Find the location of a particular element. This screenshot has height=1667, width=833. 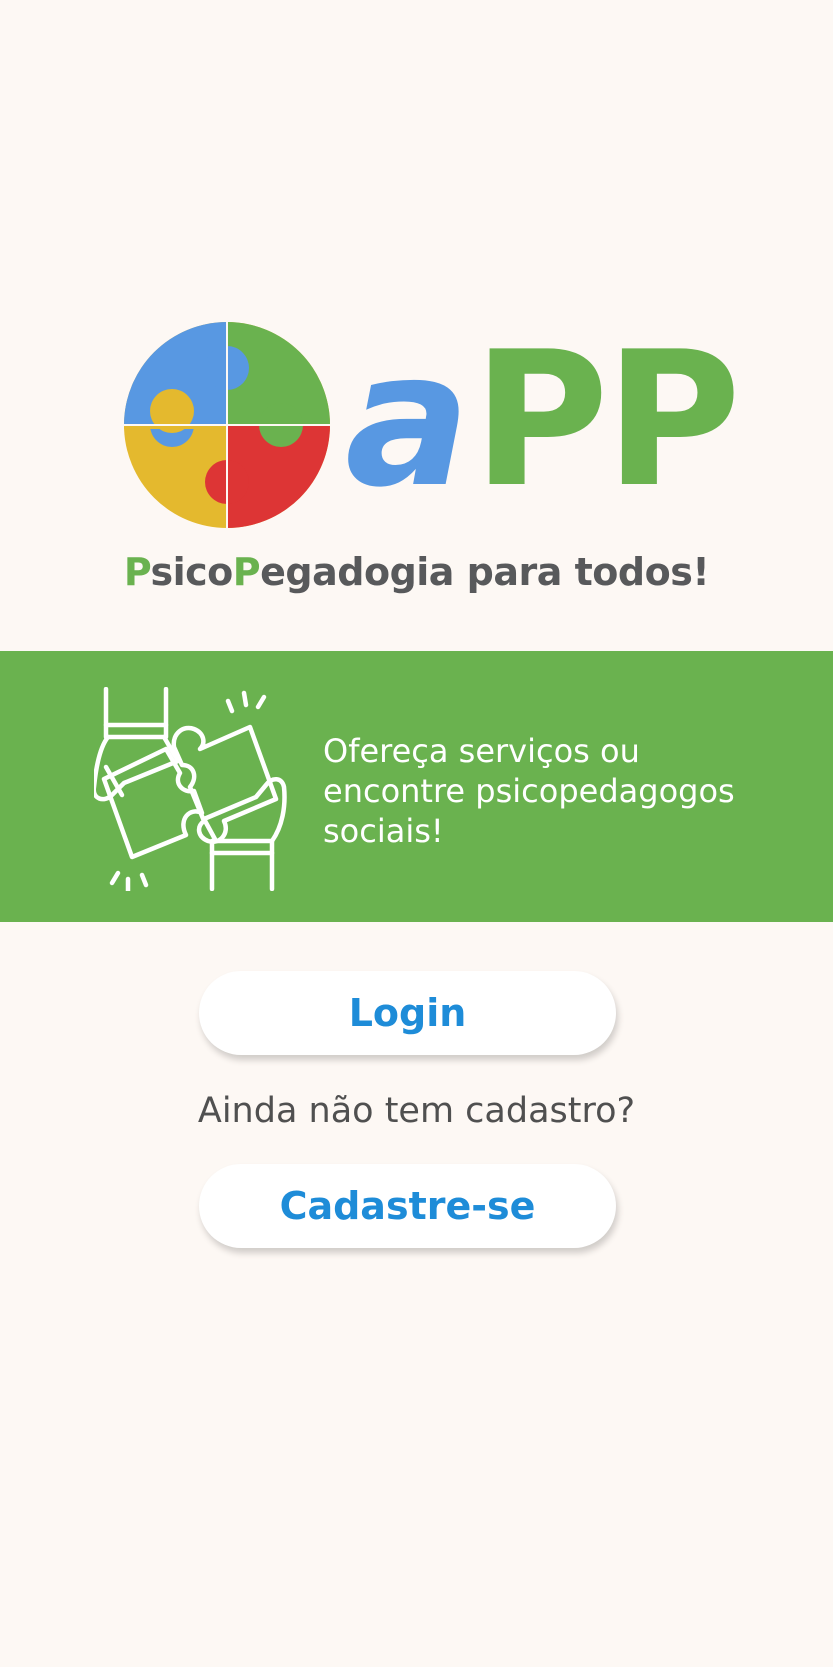

app-wordmark: a PP is located at coordinates (543, 420).